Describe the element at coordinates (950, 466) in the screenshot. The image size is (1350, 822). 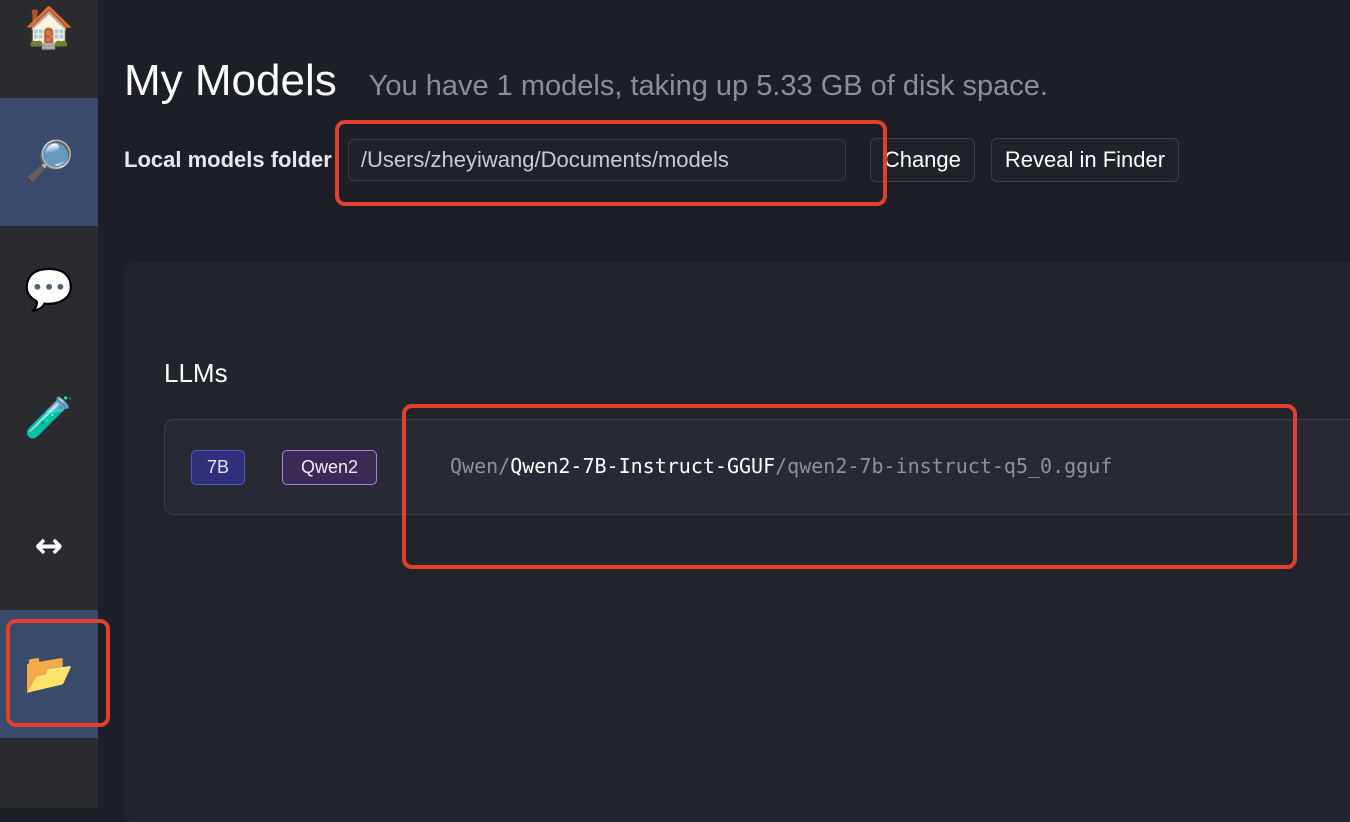
I see `model-file: qwen2-7b-instruct-q5_0.gguf` at that location.